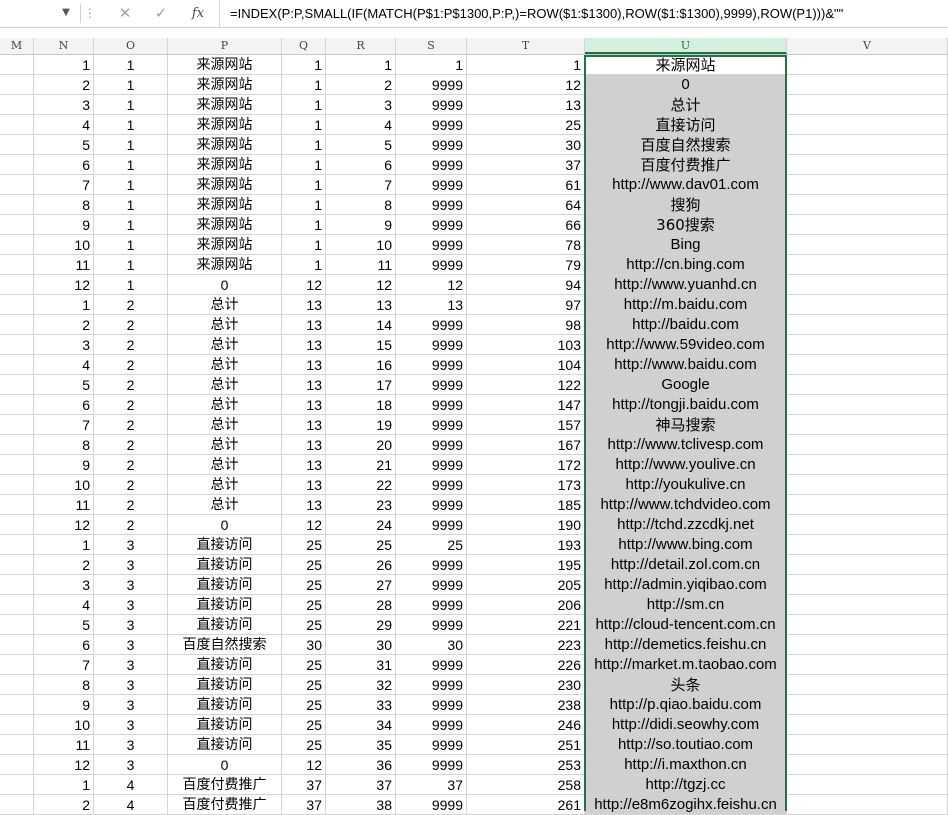 This screenshot has height=815, width=948. Describe the element at coordinates (686, 725) in the screenshot. I see `cell-u: http://didi.seowhy.com` at that location.